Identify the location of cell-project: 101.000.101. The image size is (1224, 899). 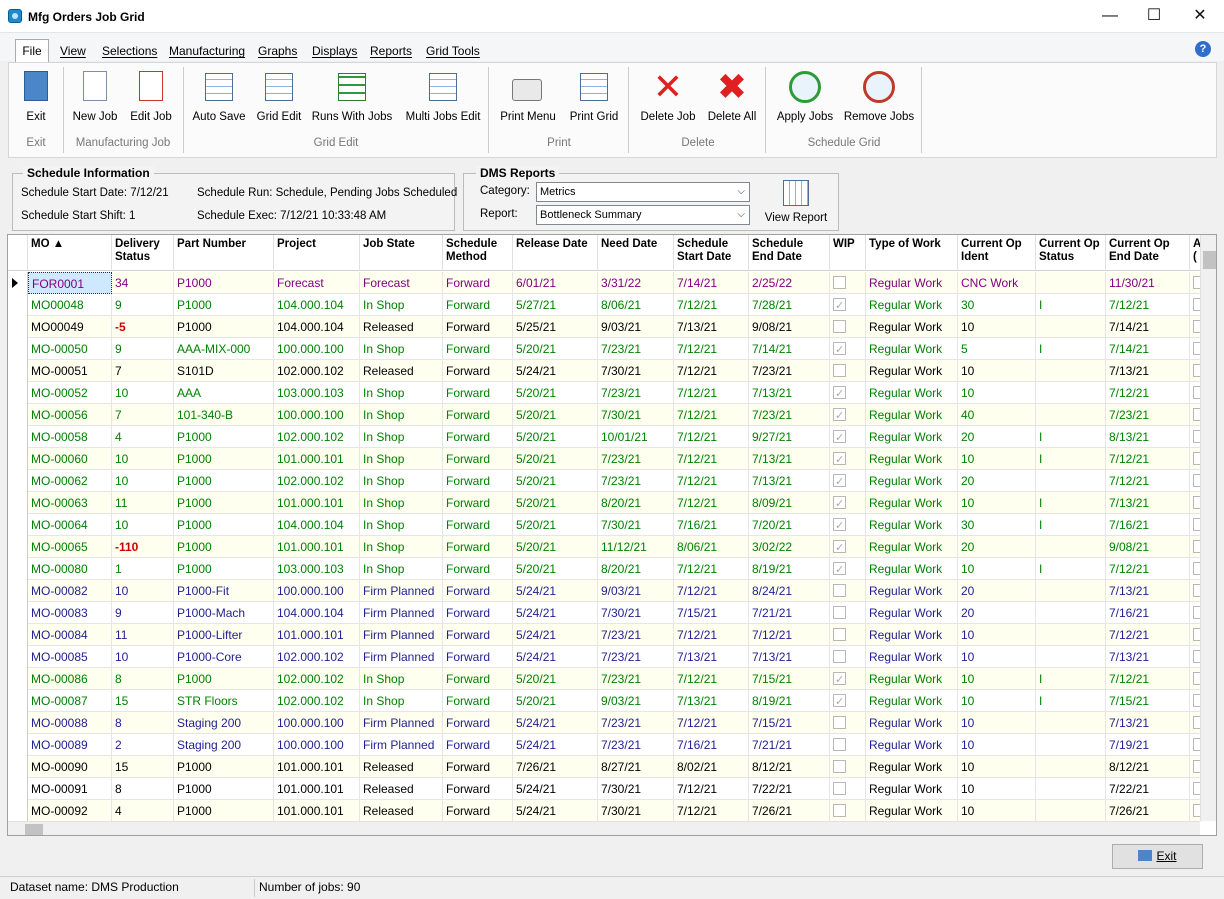
(317, 789).